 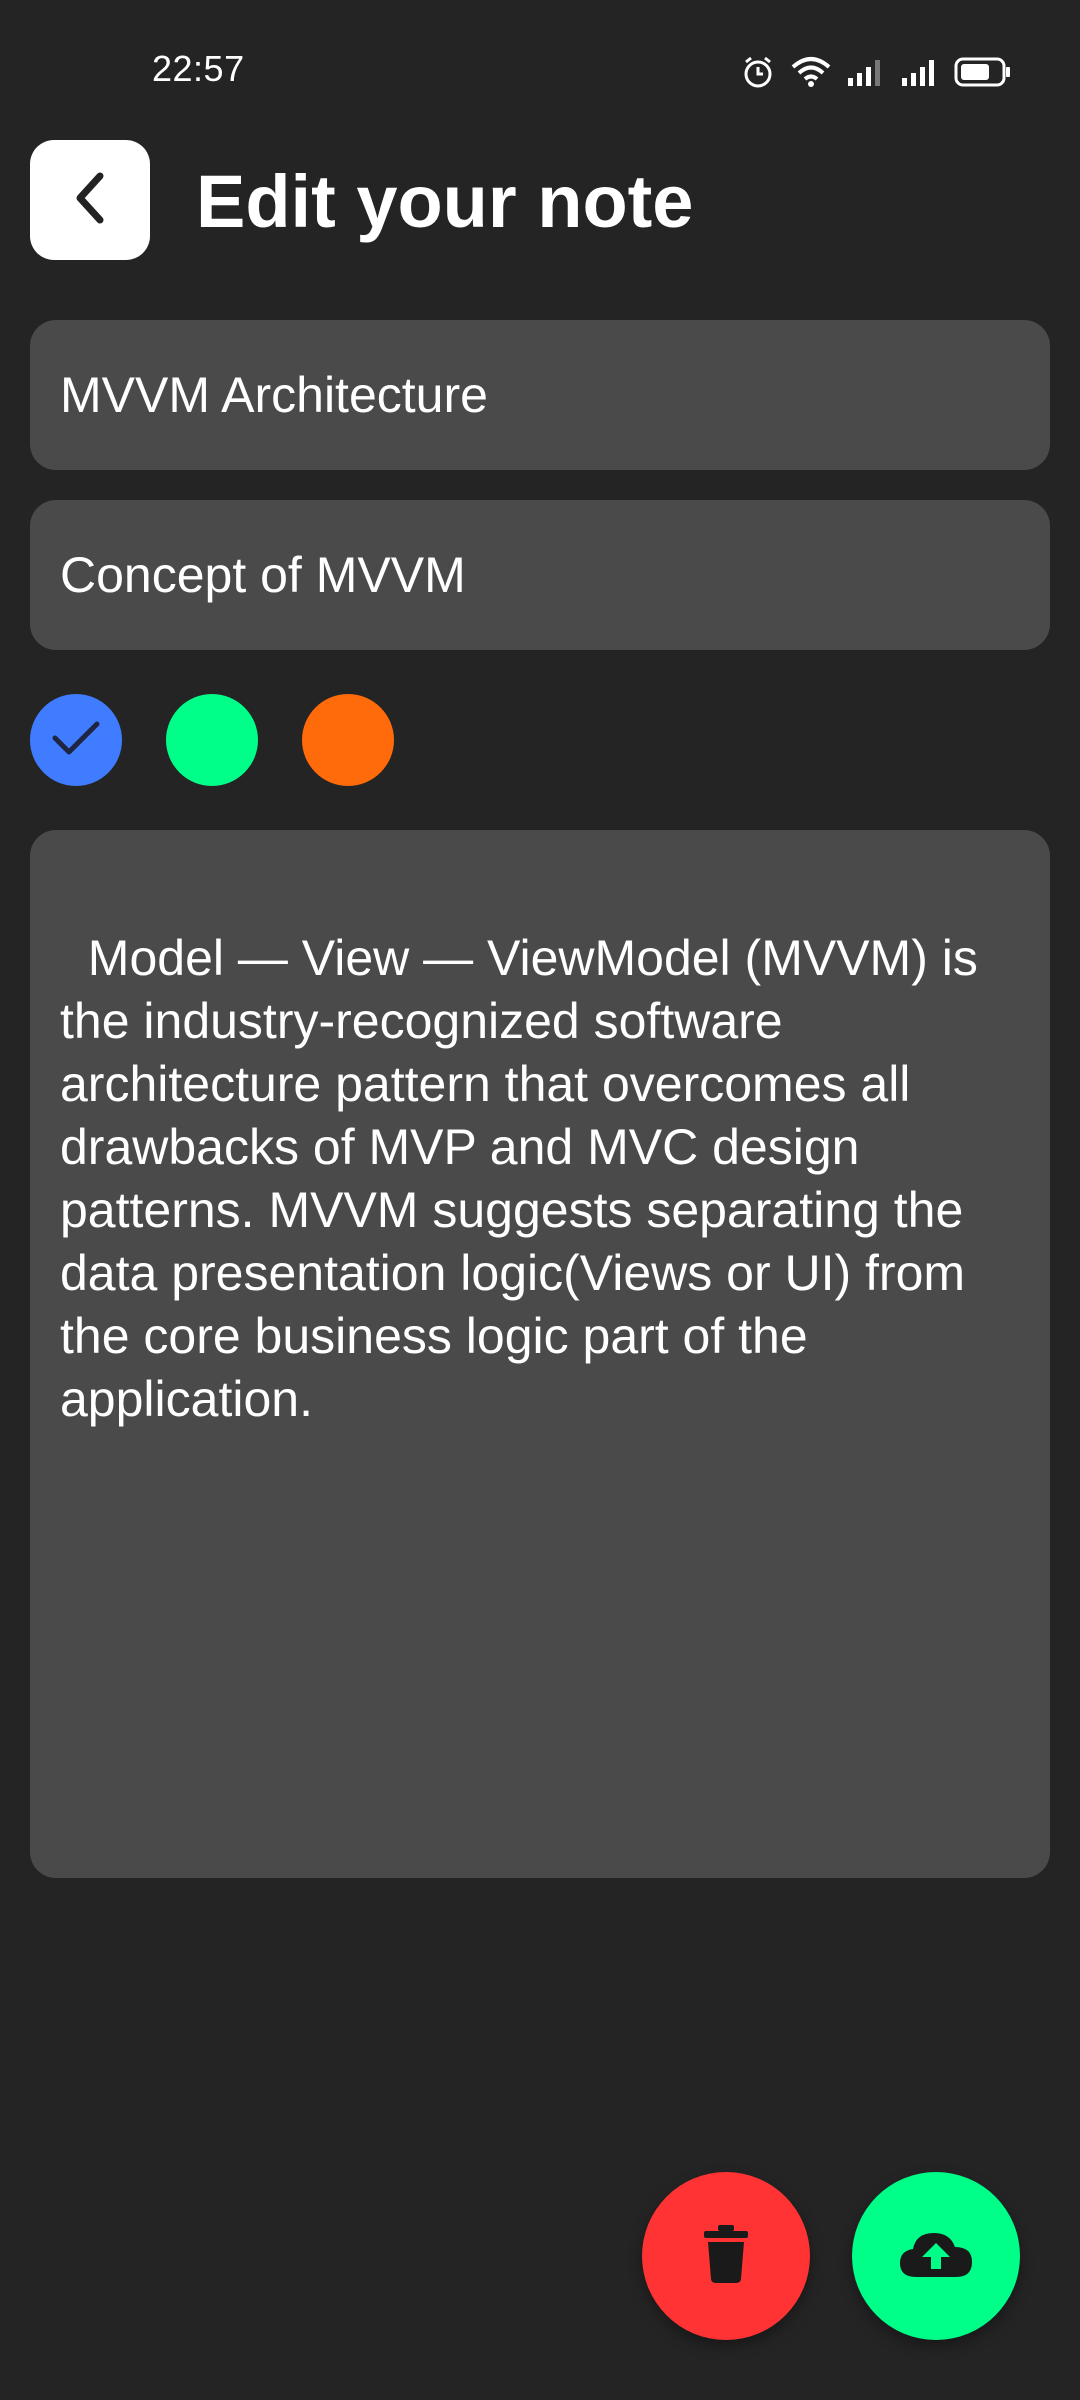 I want to click on trash-icon, so click(x=726, y=2256).